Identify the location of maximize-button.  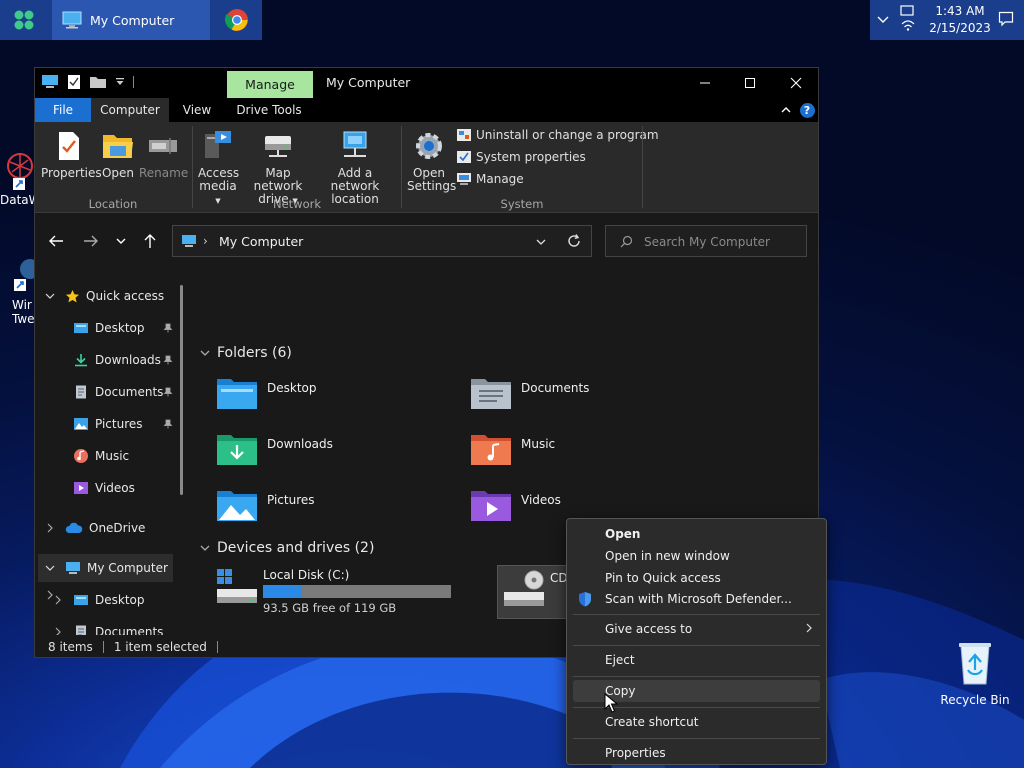
(750, 83).